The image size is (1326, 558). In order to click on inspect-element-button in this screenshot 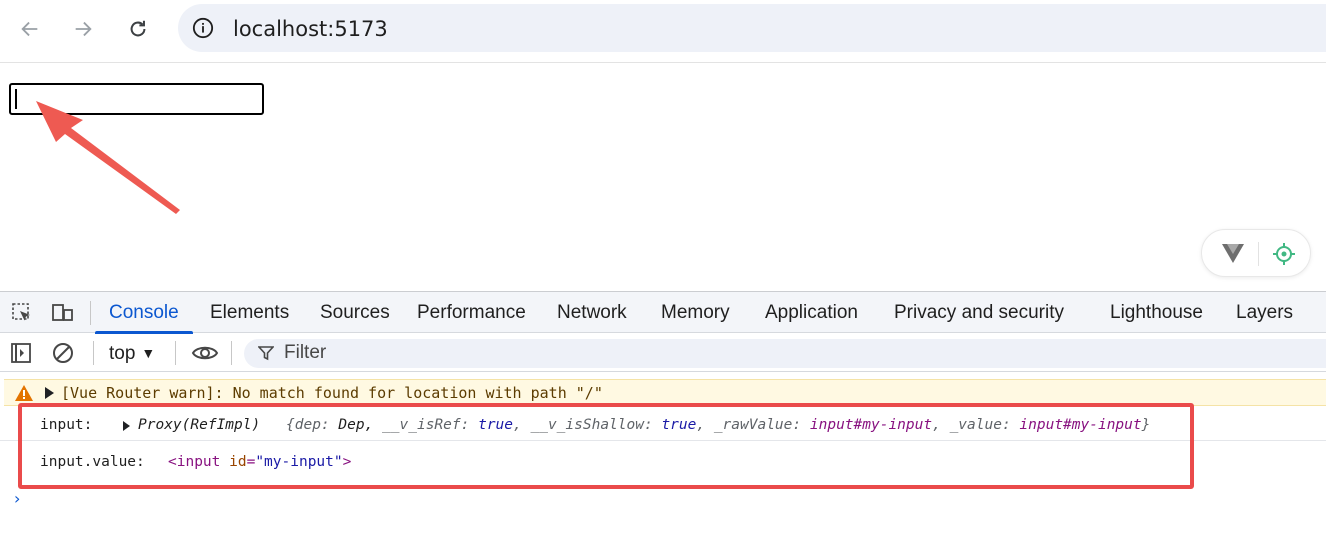, I will do `click(22, 313)`.